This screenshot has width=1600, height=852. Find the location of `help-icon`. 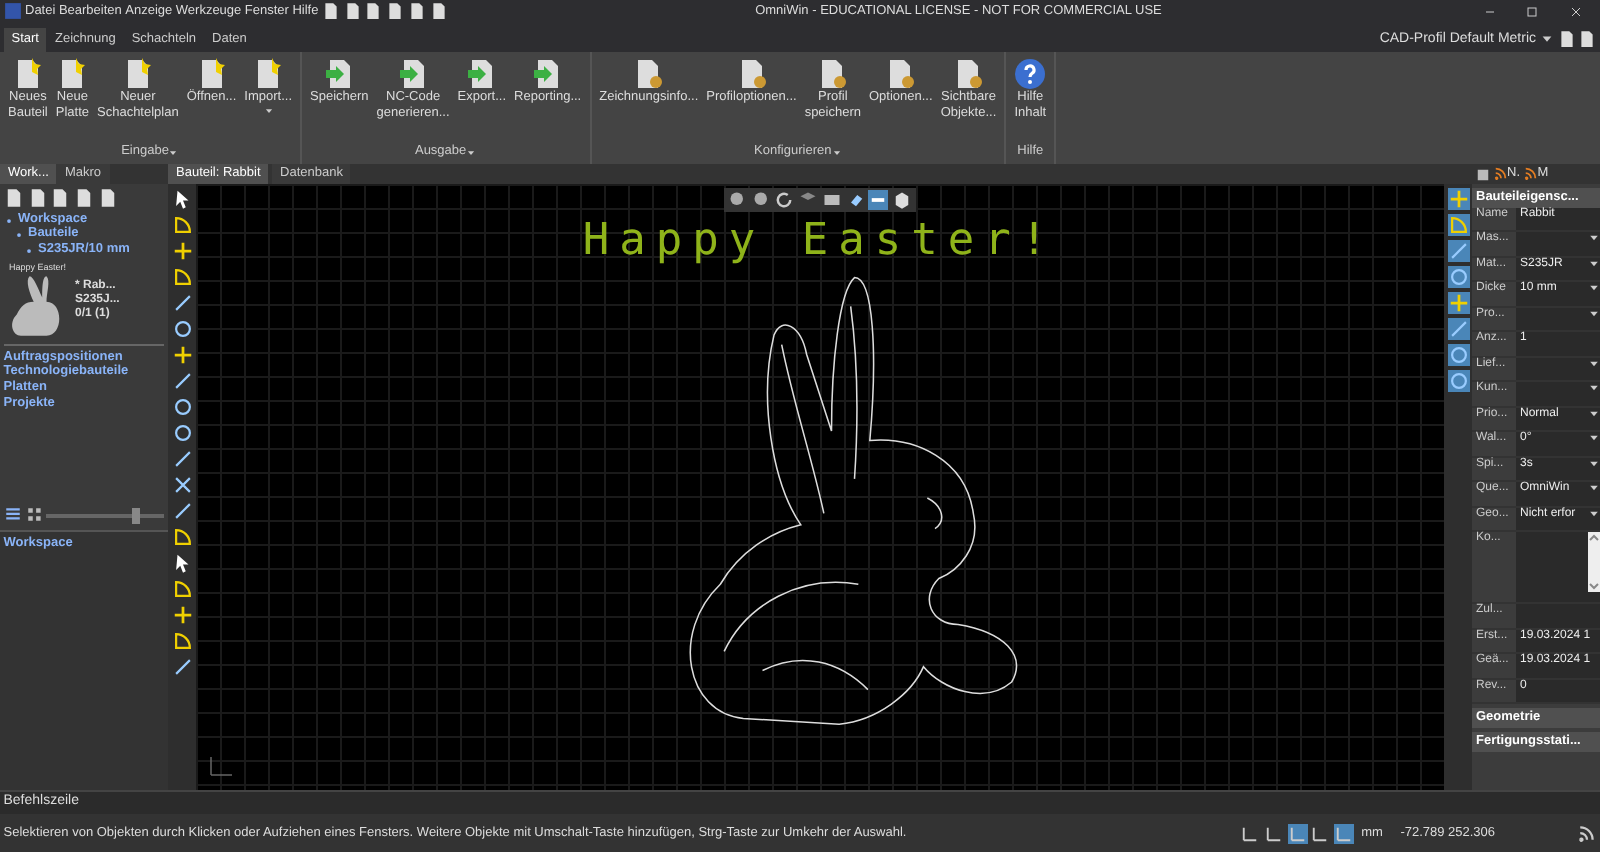

help-icon is located at coordinates (1030, 73).